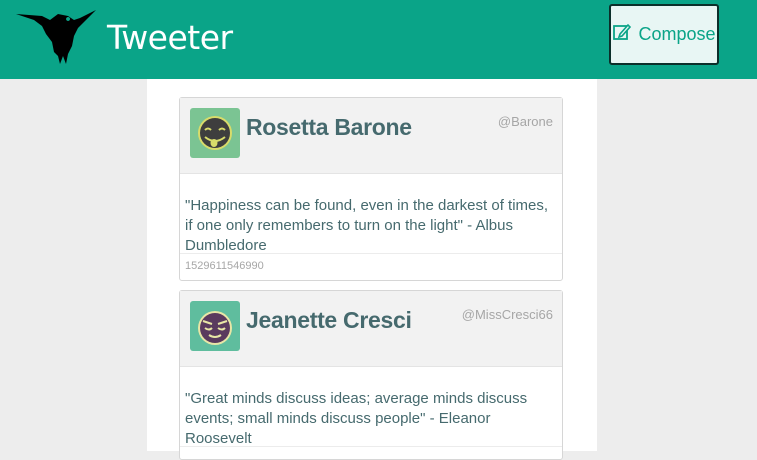 The image size is (757, 460). Describe the element at coordinates (329, 127) in the screenshot. I see `author-name: Rosetta Barone` at that location.